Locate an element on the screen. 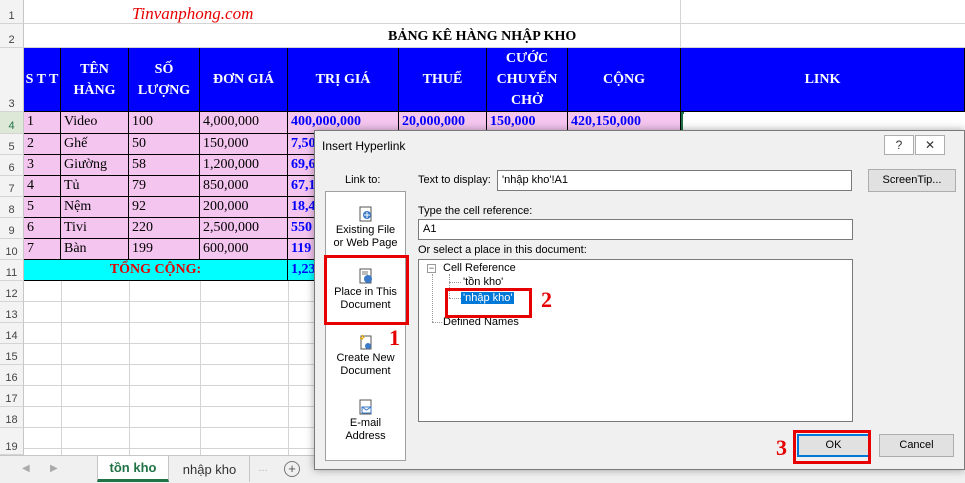  cell-stt: 4 is located at coordinates (42, 186).